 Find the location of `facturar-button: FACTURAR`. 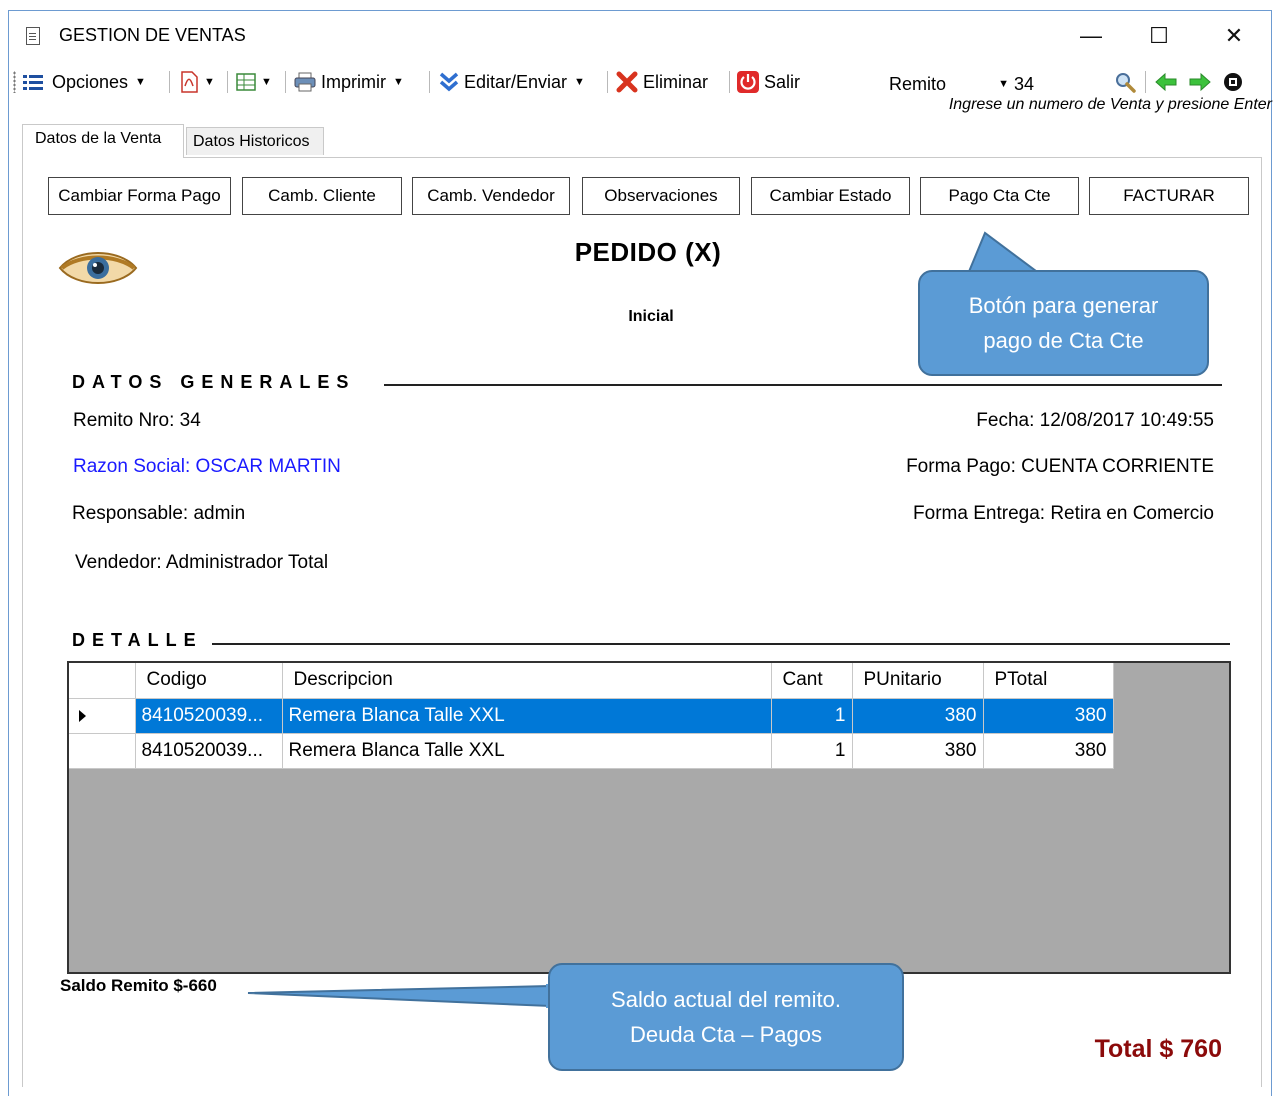

facturar-button: FACTURAR is located at coordinates (1169, 196).